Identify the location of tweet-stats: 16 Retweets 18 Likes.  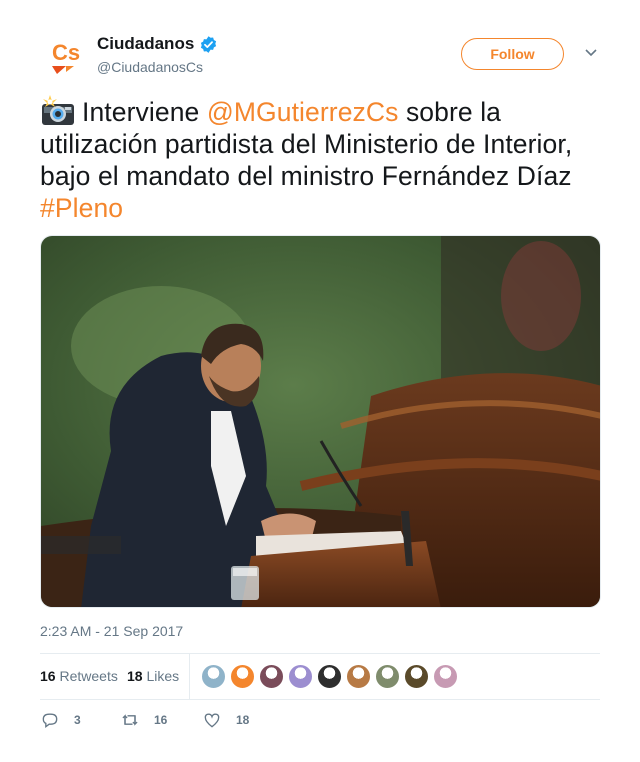
(320, 676).